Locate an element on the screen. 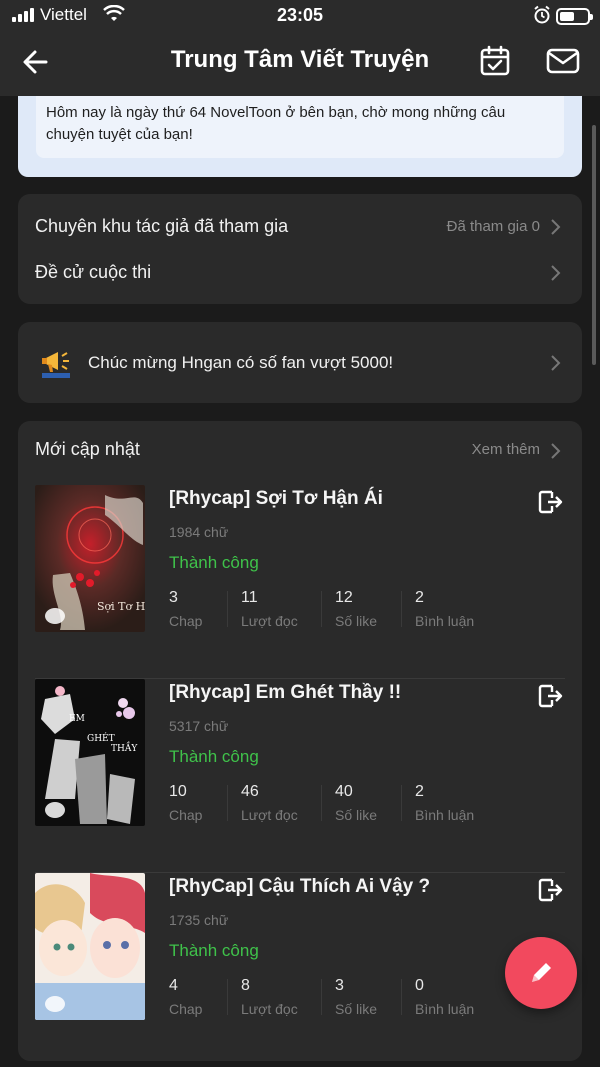 This screenshot has width=600, height=1067. status-bar: Viettel 23:05 is located at coordinates (300, 17).